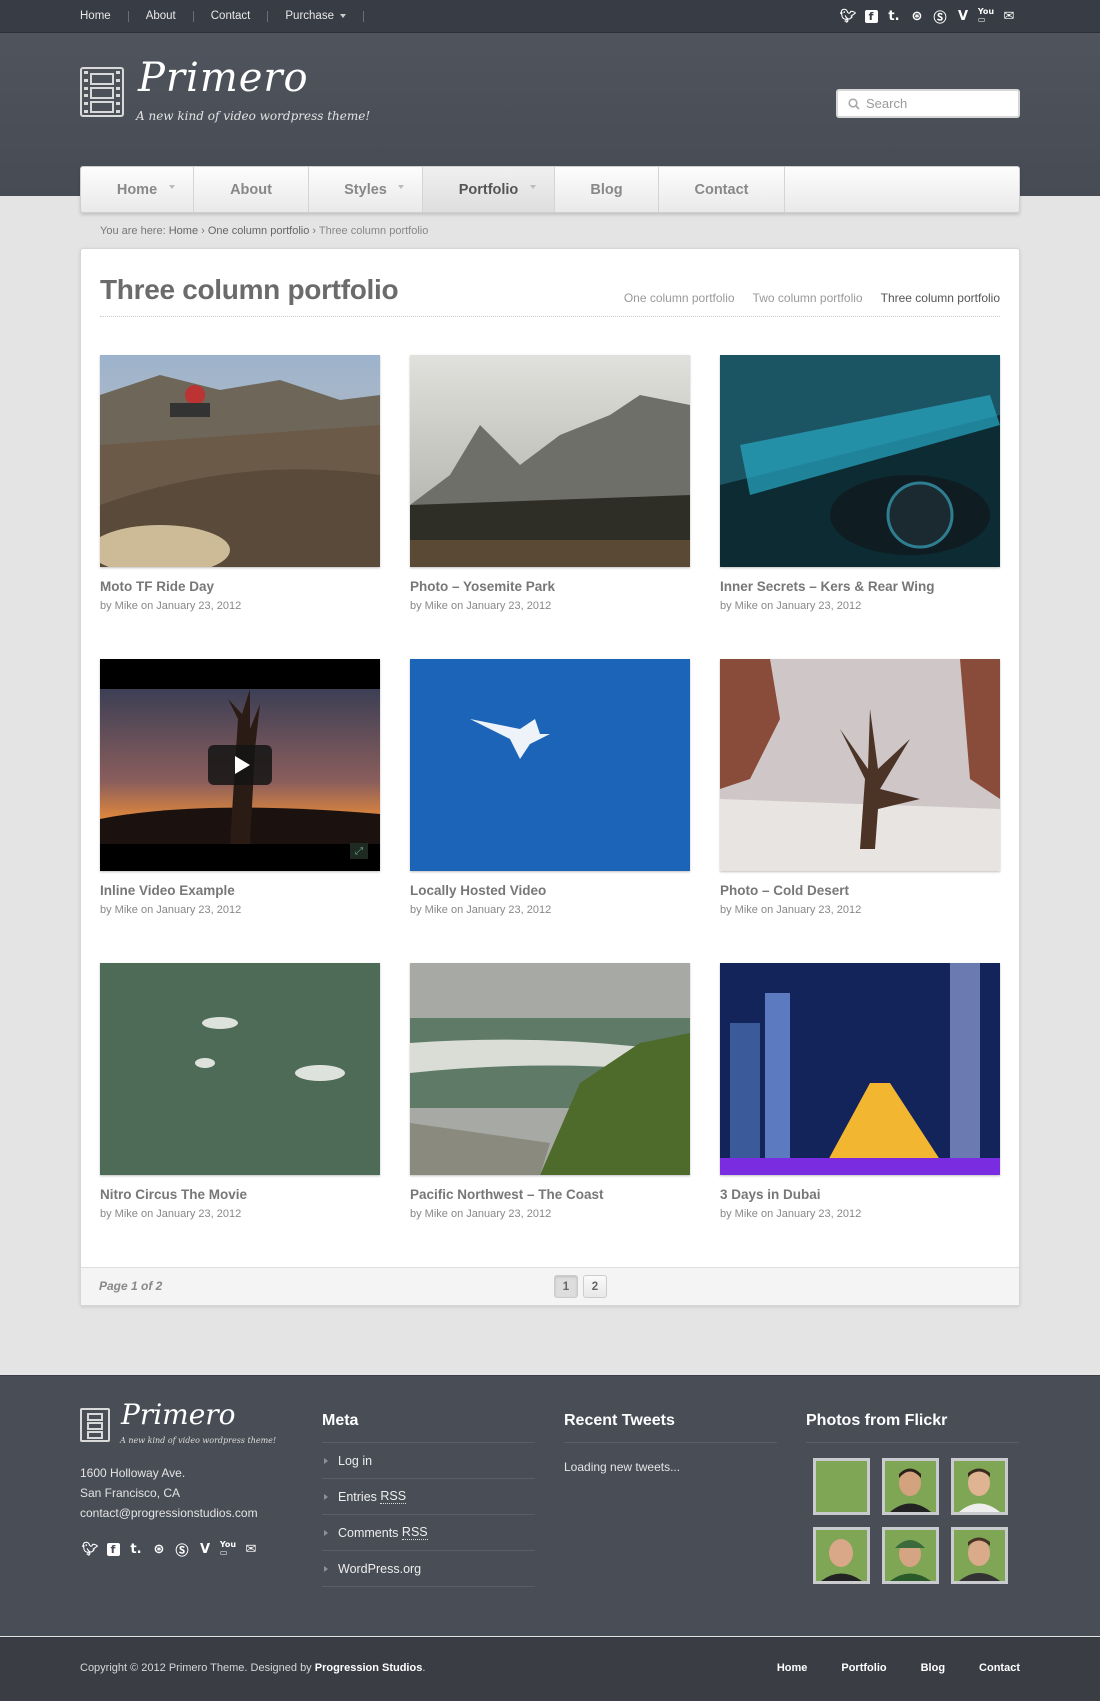  What do you see at coordinates (86, 92) in the screenshot?
I see `film-holes` at bounding box center [86, 92].